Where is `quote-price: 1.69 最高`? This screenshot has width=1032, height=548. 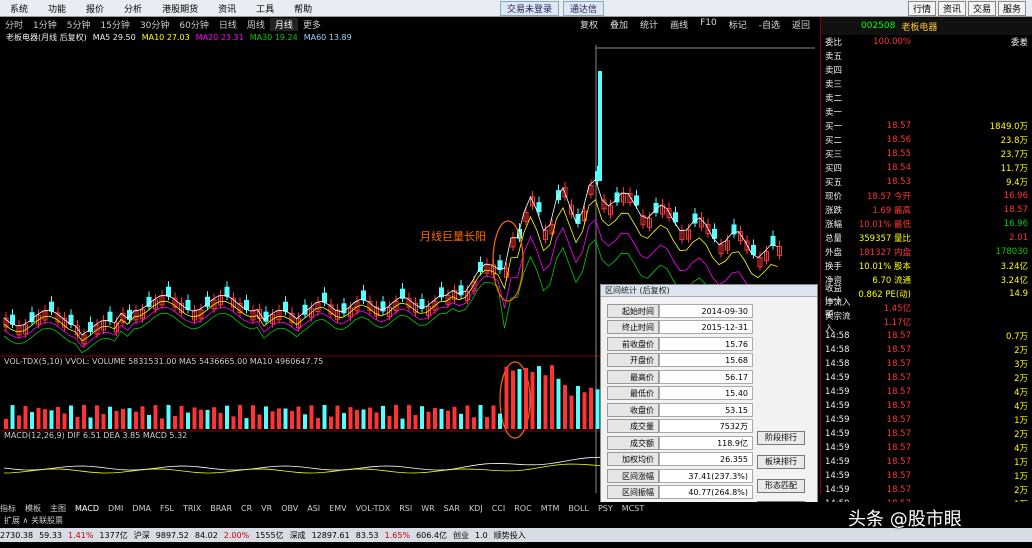
quote-price: 1.69 最高 is located at coordinates (891, 211).